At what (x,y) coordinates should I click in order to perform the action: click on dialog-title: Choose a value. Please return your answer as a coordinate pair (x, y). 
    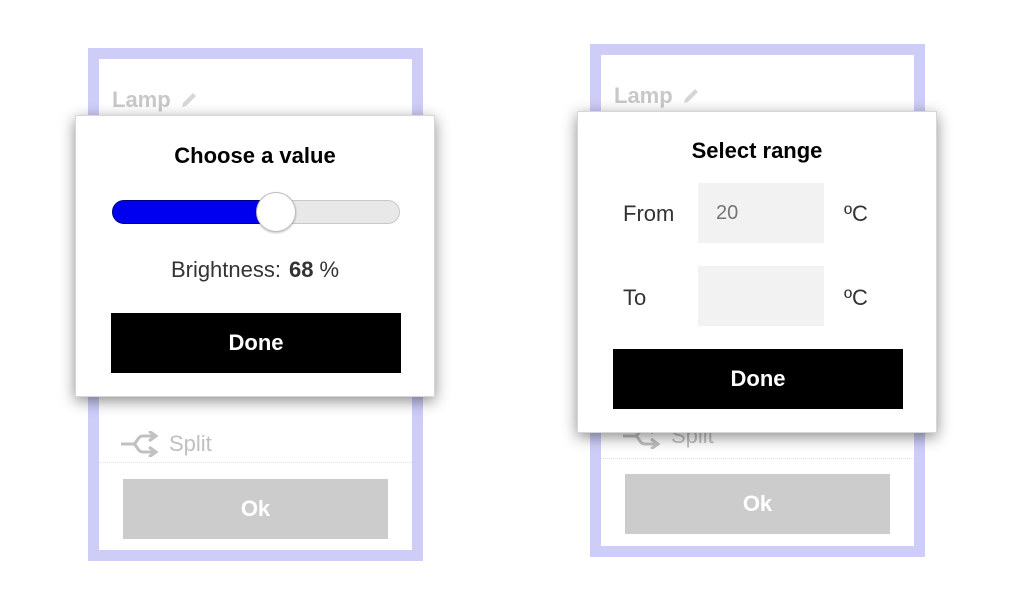
    Looking at the image, I should click on (255, 155).